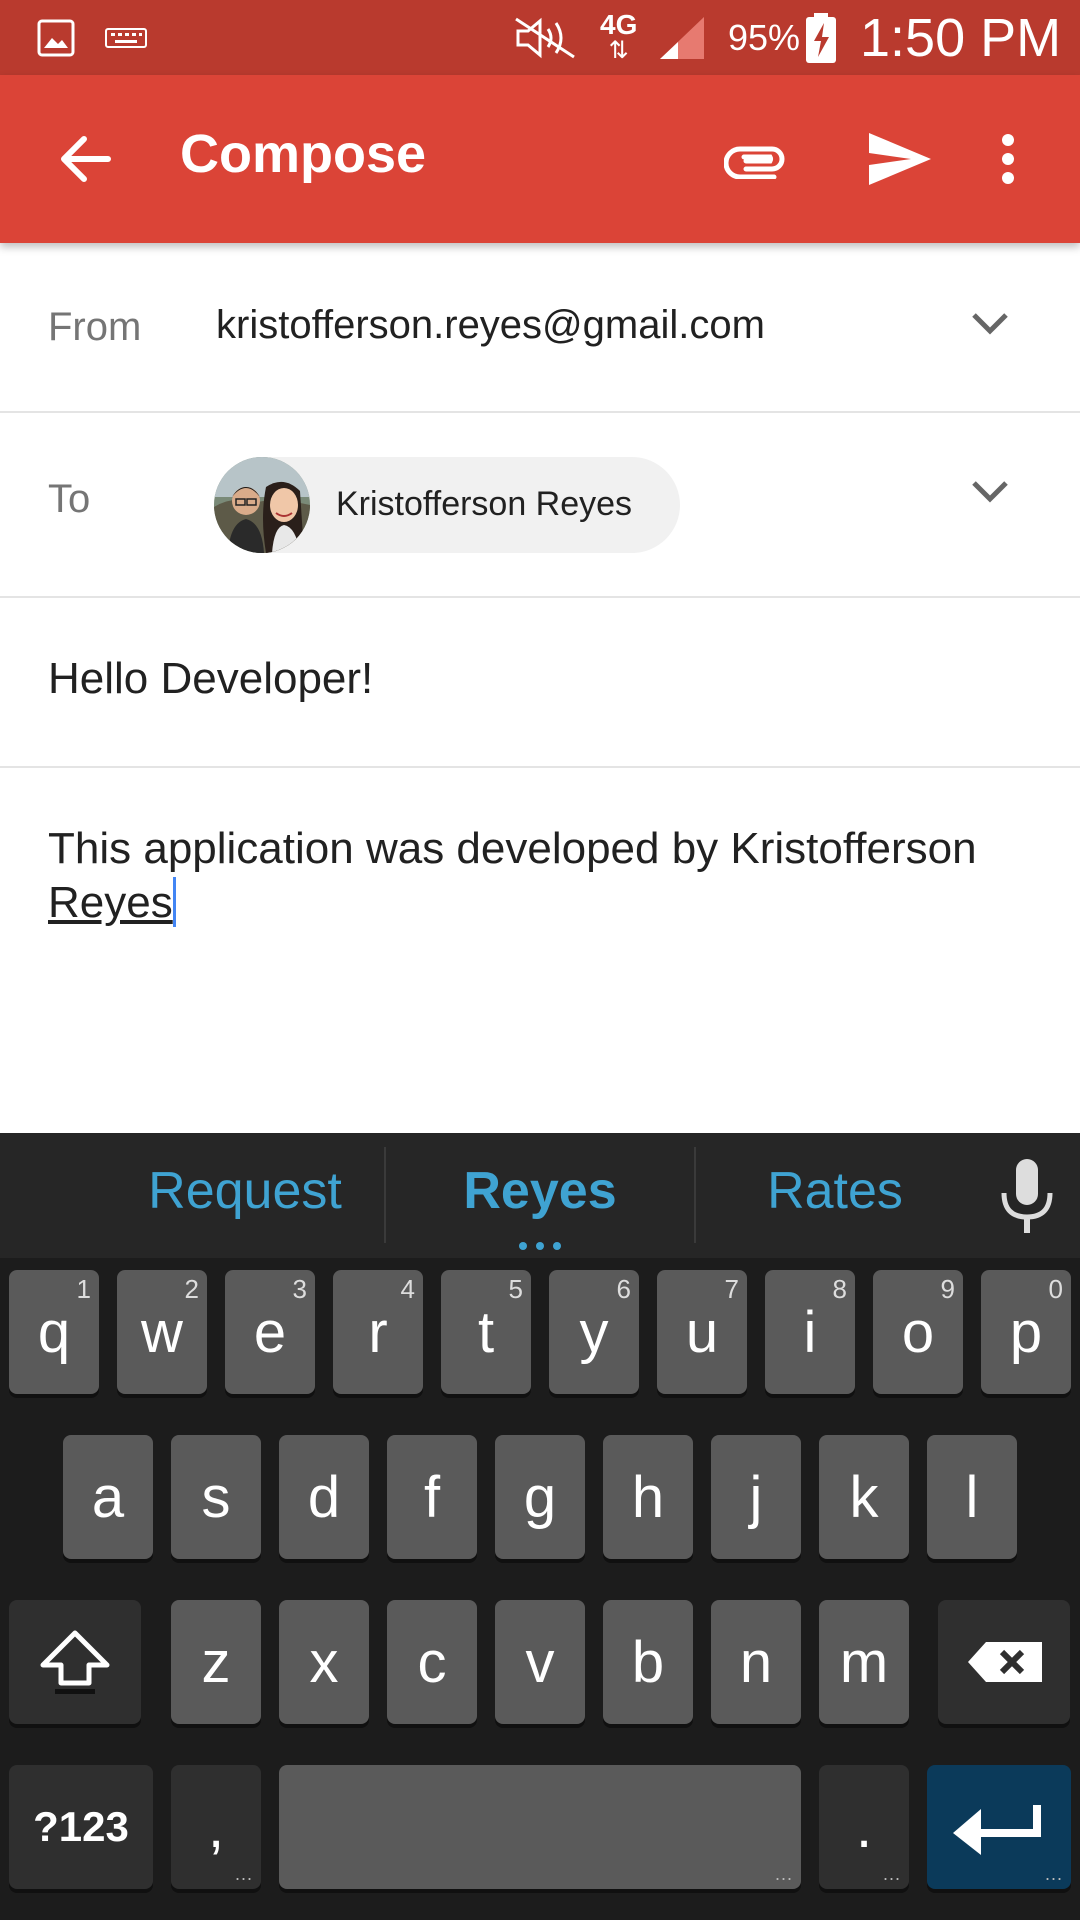  What do you see at coordinates (210, 679) in the screenshot?
I see `subject-field: Hello Developer!` at bounding box center [210, 679].